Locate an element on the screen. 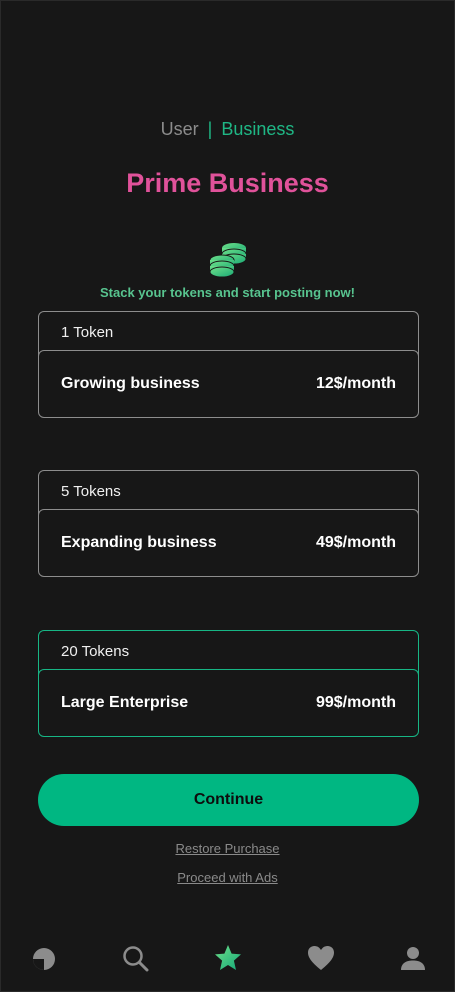 Image resolution: width=455 pixels, height=992 pixels. heart-icon is located at coordinates (321, 958).